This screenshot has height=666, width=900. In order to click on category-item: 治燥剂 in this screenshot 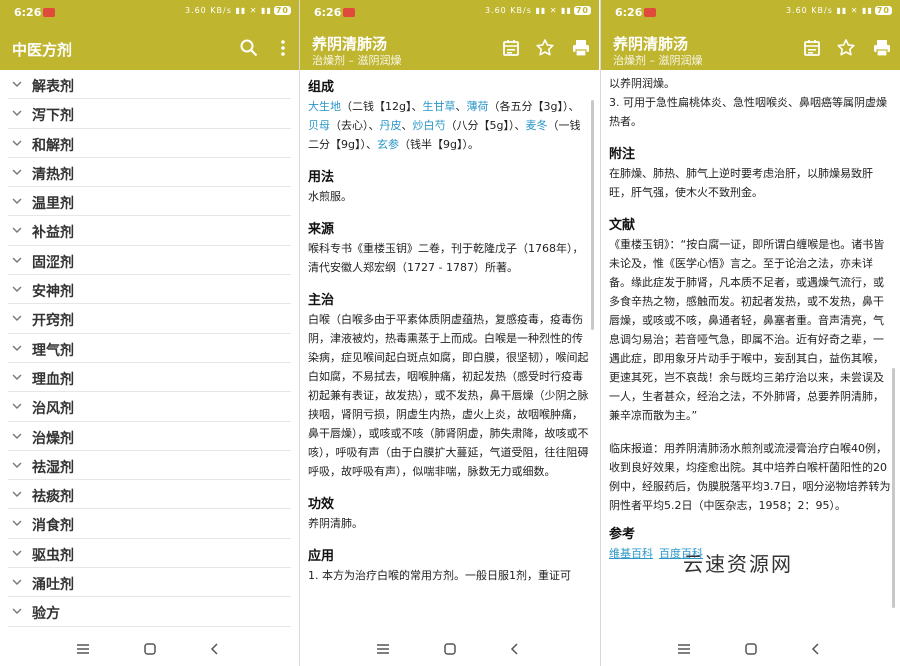, I will do `click(149, 436)`.